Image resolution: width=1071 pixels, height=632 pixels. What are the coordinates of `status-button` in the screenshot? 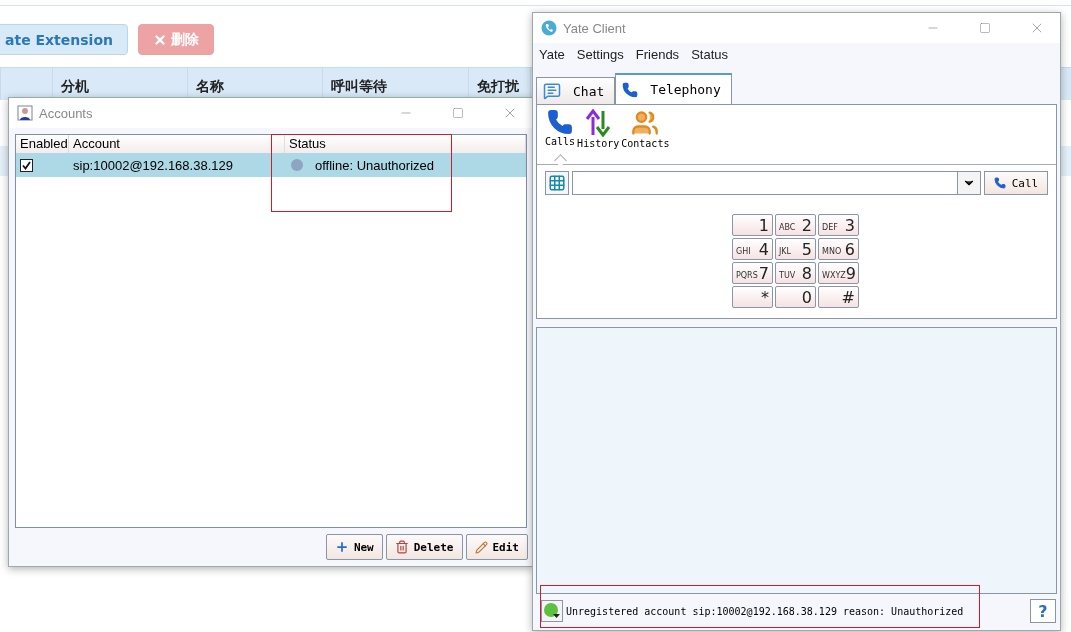 It's located at (552, 611).